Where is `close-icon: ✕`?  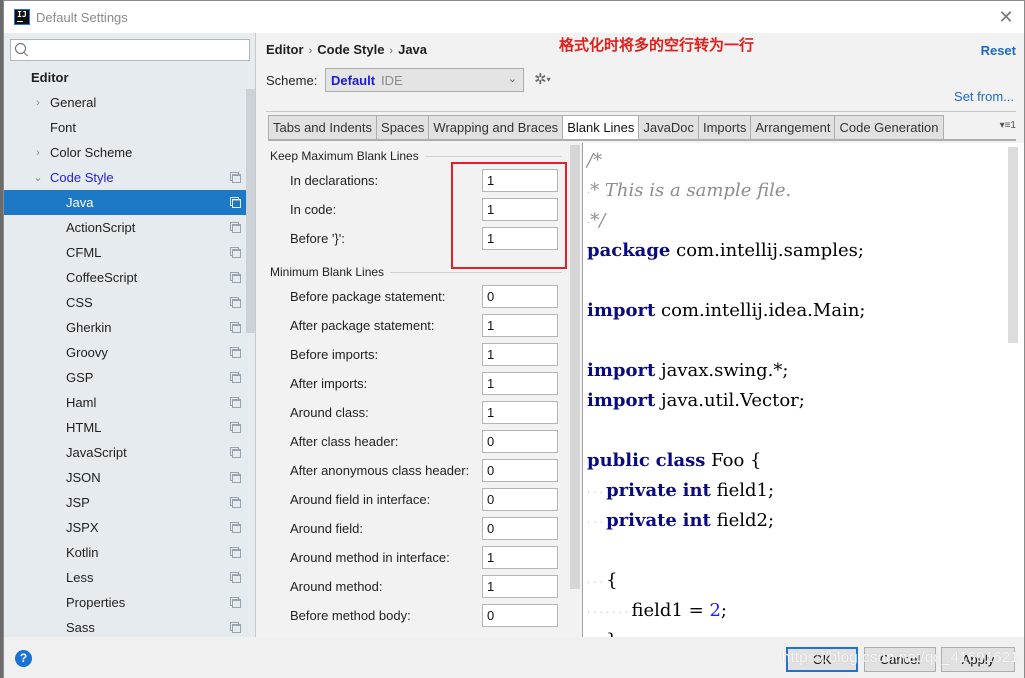 close-icon: ✕ is located at coordinates (1006, 17).